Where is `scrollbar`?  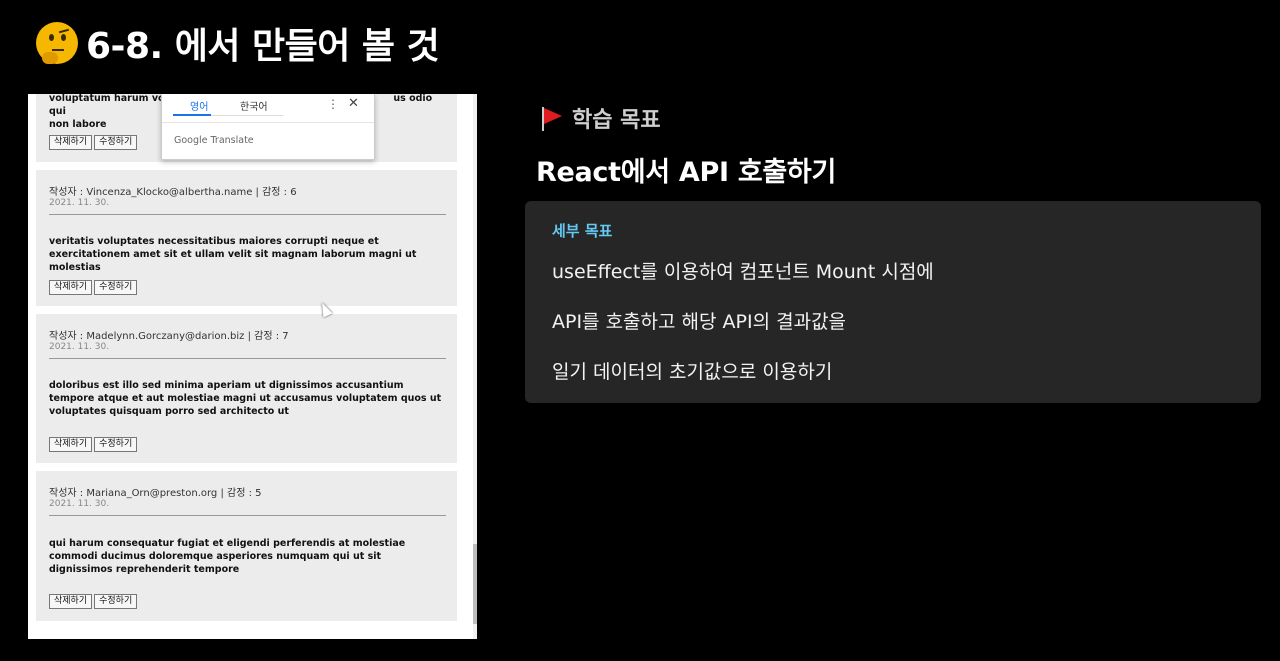
scrollbar is located at coordinates (475, 366).